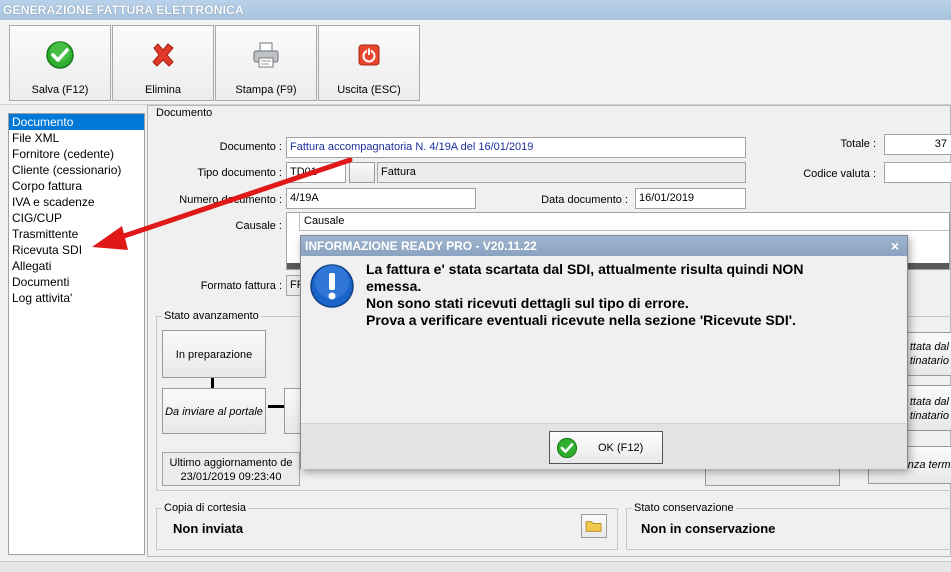 The width and height of the screenshot is (951, 572). I want to click on dialog-message-line2: emessa., so click(394, 286).